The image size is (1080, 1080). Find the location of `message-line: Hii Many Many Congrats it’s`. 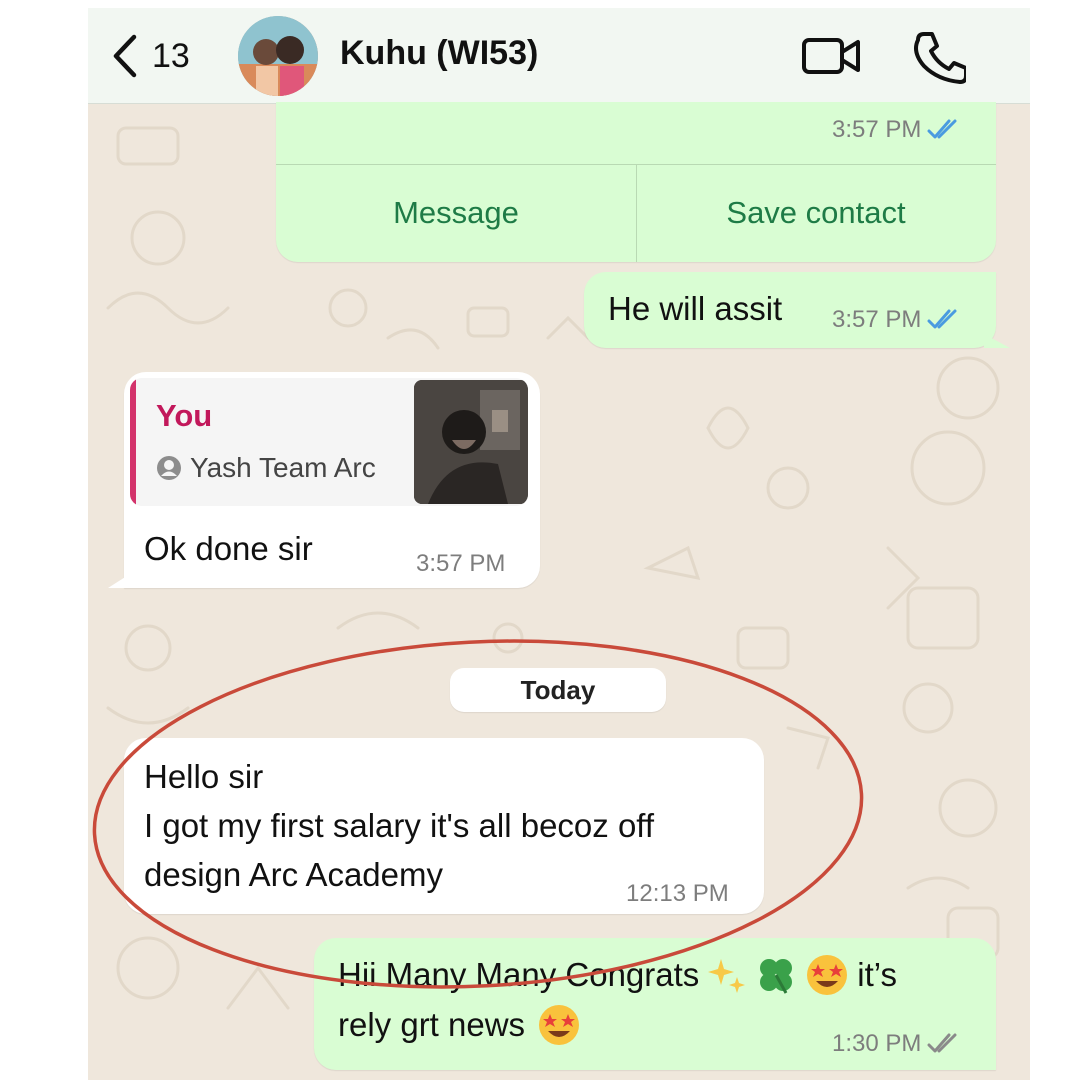

message-line: Hii Many Many Congrats it’s is located at coordinates (617, 974).